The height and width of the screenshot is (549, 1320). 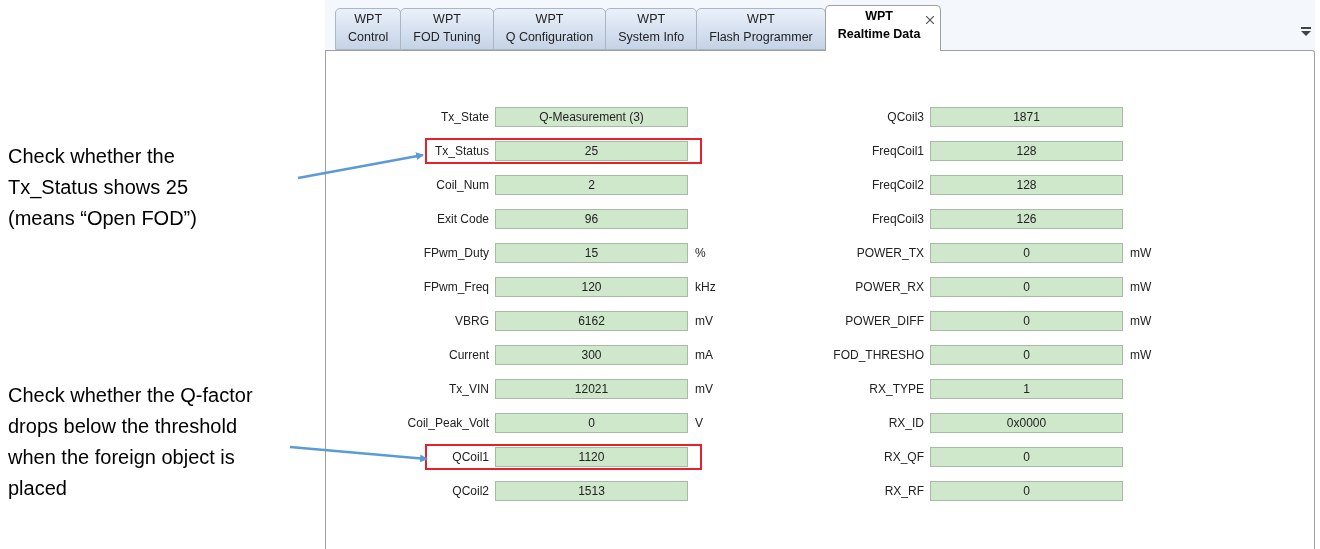 I want to click on value-field: 1120, so click(x=591, y=457).